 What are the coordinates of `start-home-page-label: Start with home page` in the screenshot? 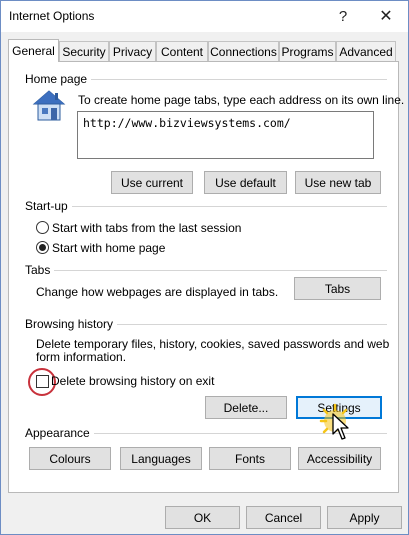 It's located at (108, 248).